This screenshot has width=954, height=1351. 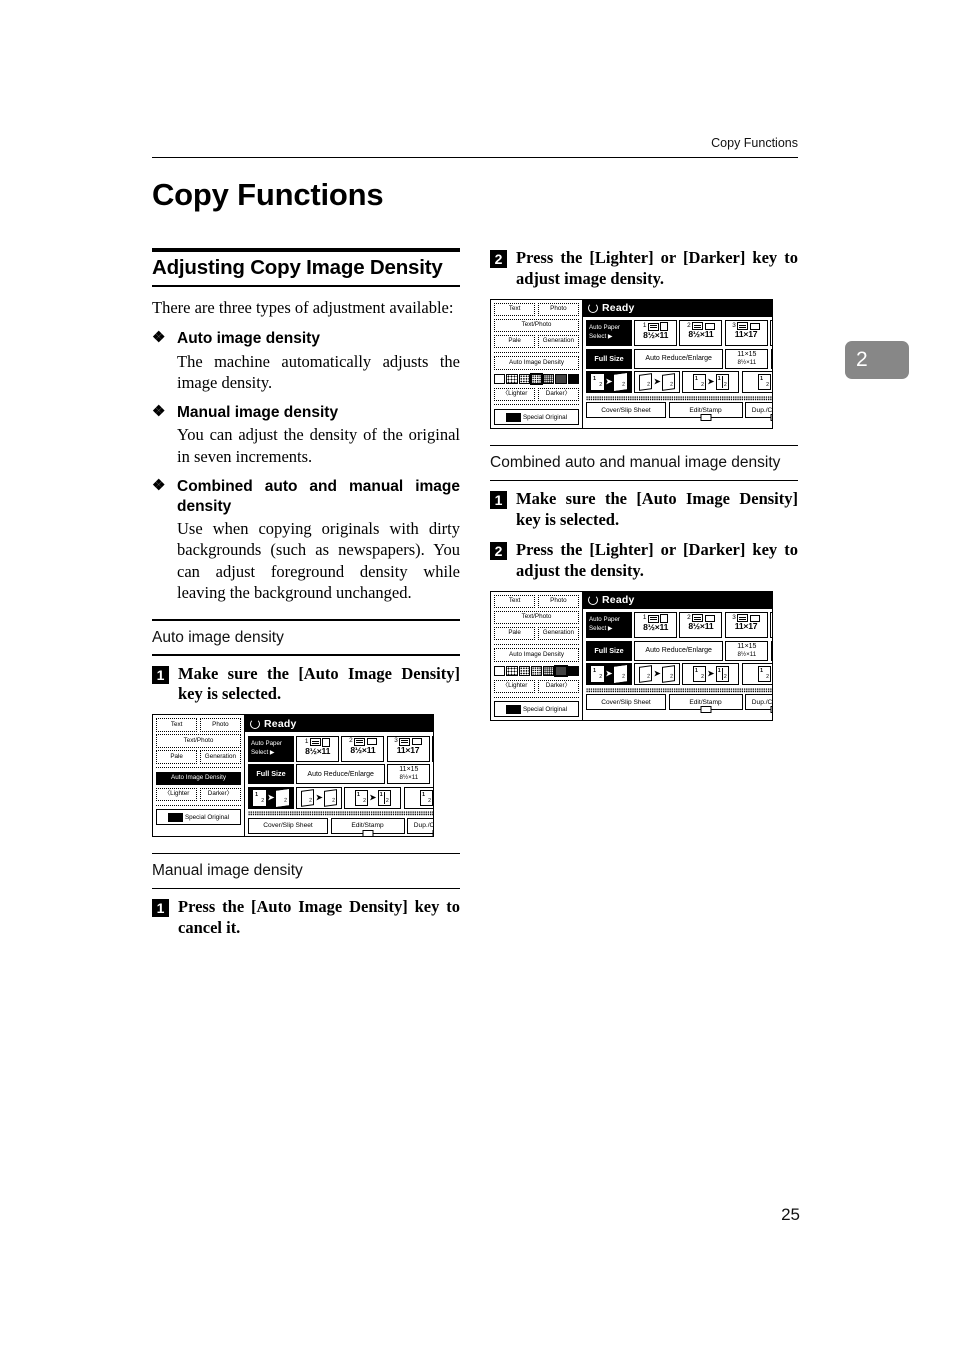 What do you see at coordinates (679, 398) in the screenshot?
I see `lcd-hatch-divider` at bounding box center [679, 398].